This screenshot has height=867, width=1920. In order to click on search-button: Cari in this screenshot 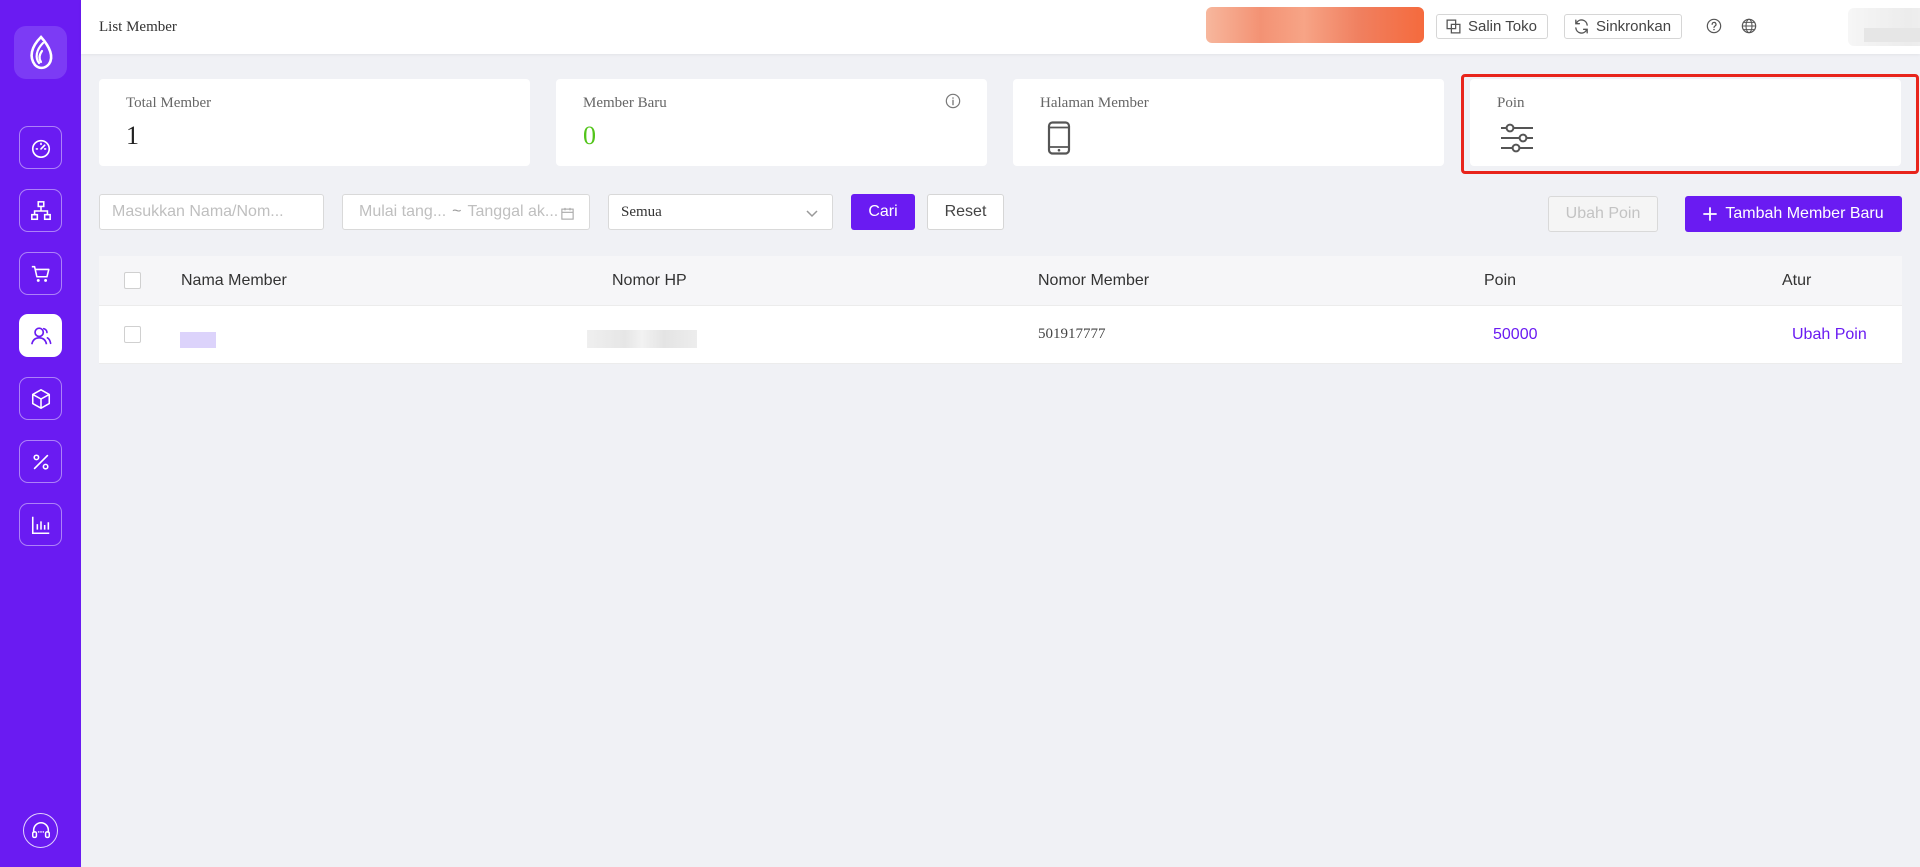, I will do `click(883, 212)`.